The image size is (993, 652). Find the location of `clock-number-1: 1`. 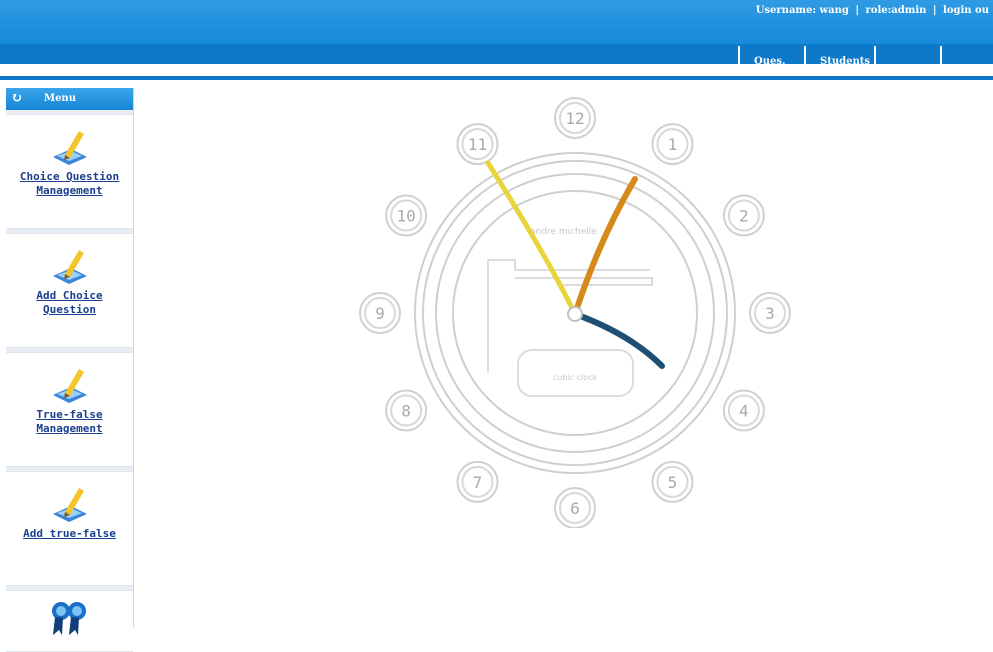

clock-number-1: 1 is located at coordinates (672, 144).